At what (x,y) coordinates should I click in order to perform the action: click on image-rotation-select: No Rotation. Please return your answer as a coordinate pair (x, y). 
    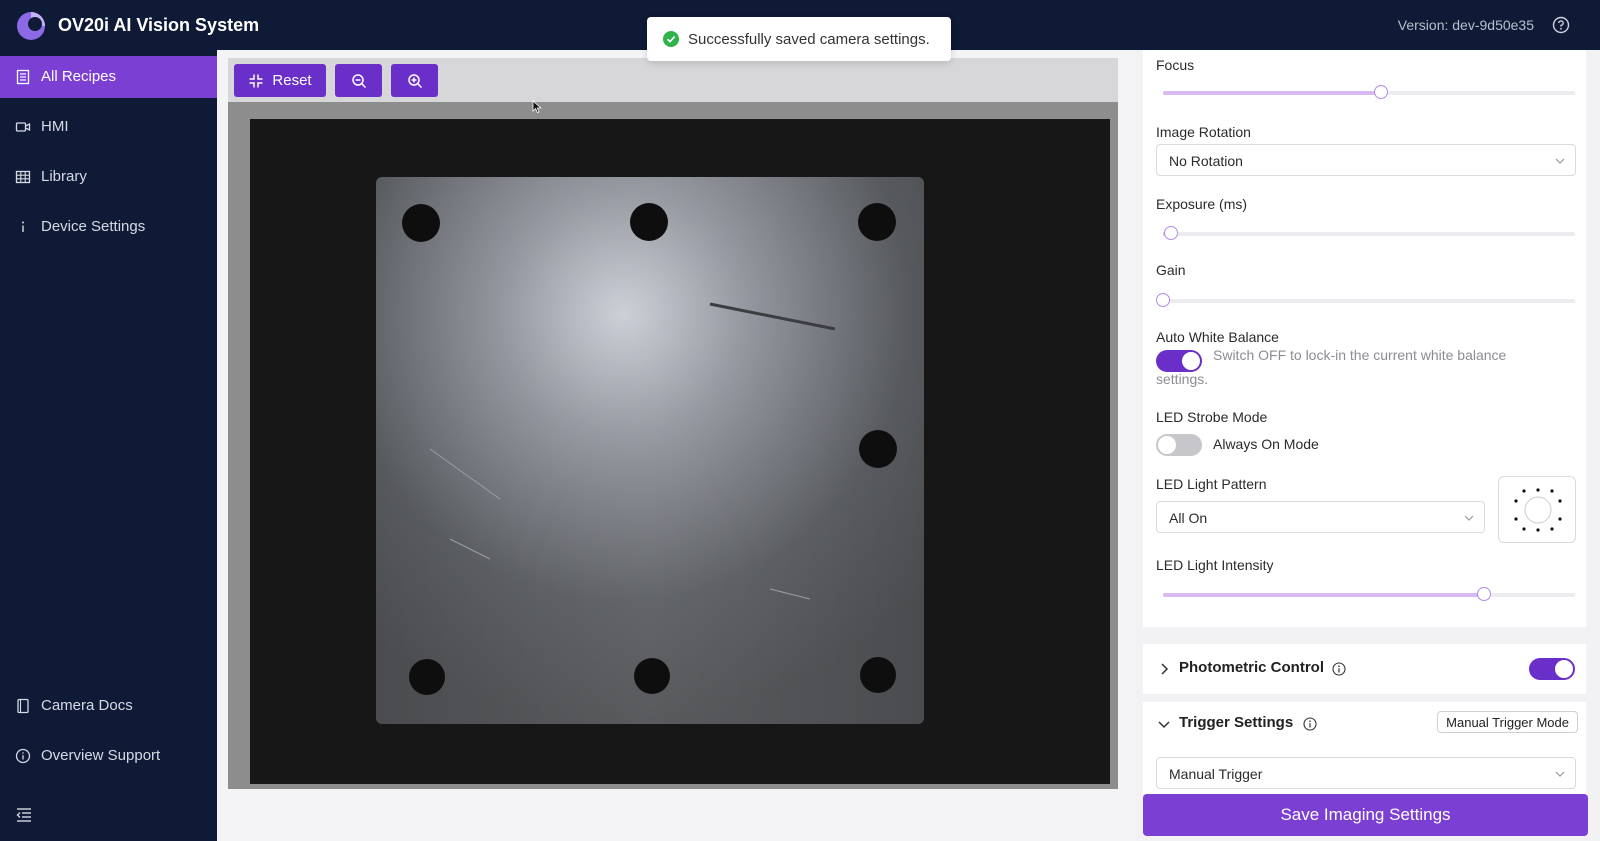
    Looking at the image, I should click on (1366, 160).